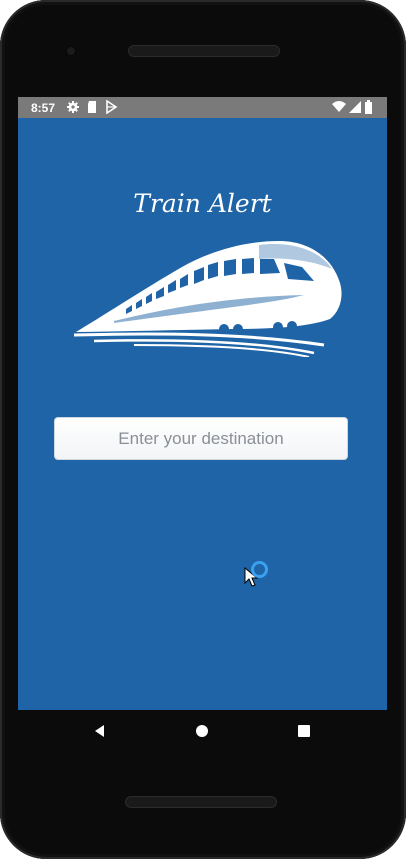  Describe the element at coordinates (92, 107) in the screenshot. I see `sd-card-icon` at that location.